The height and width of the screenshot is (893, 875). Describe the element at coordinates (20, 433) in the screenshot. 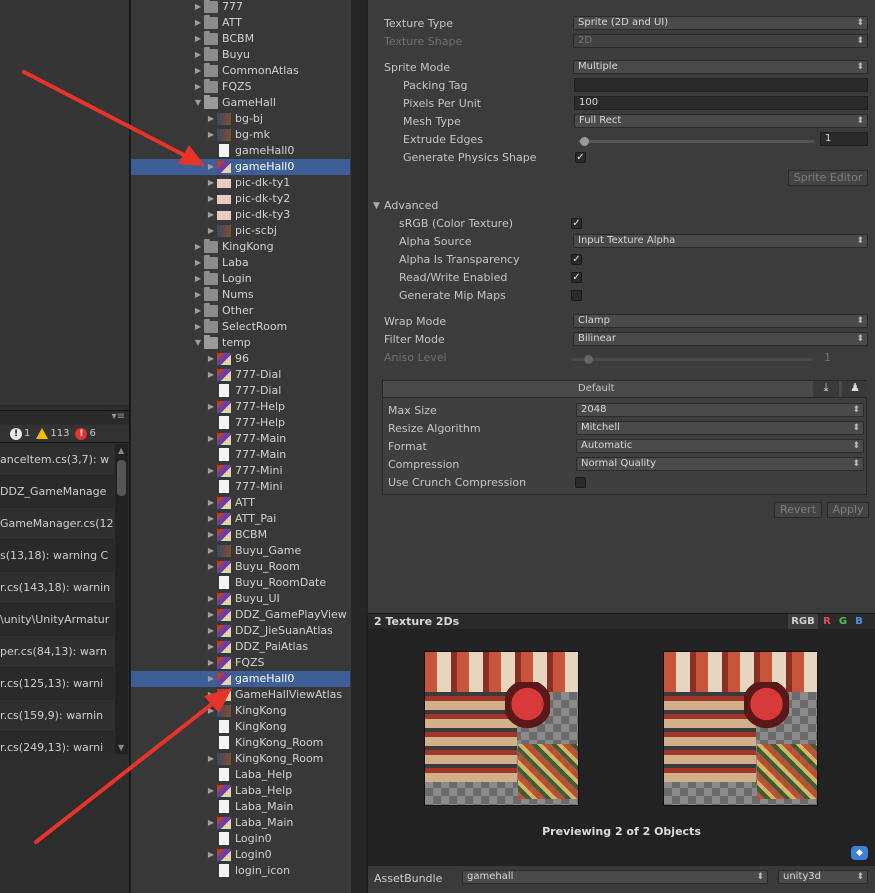

I see `info-counter: ! 1` at that location.